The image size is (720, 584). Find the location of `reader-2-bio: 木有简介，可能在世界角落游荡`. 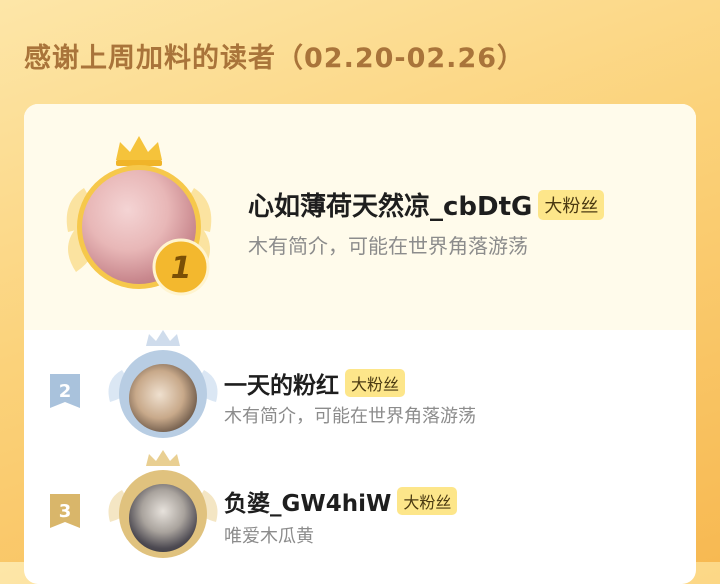

reader-2-bio: 木有简介，可能在世界角落游荡 is located at coordinates (350, 416).